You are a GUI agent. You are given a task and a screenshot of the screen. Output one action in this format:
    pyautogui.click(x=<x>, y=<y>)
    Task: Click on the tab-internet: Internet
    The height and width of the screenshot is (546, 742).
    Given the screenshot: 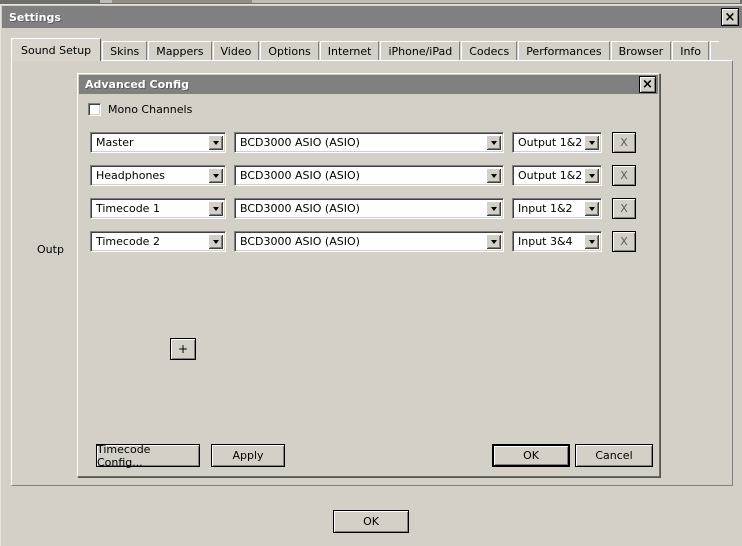 What is the action you would take?
    pyautogui.click(x=349, y=51)
    